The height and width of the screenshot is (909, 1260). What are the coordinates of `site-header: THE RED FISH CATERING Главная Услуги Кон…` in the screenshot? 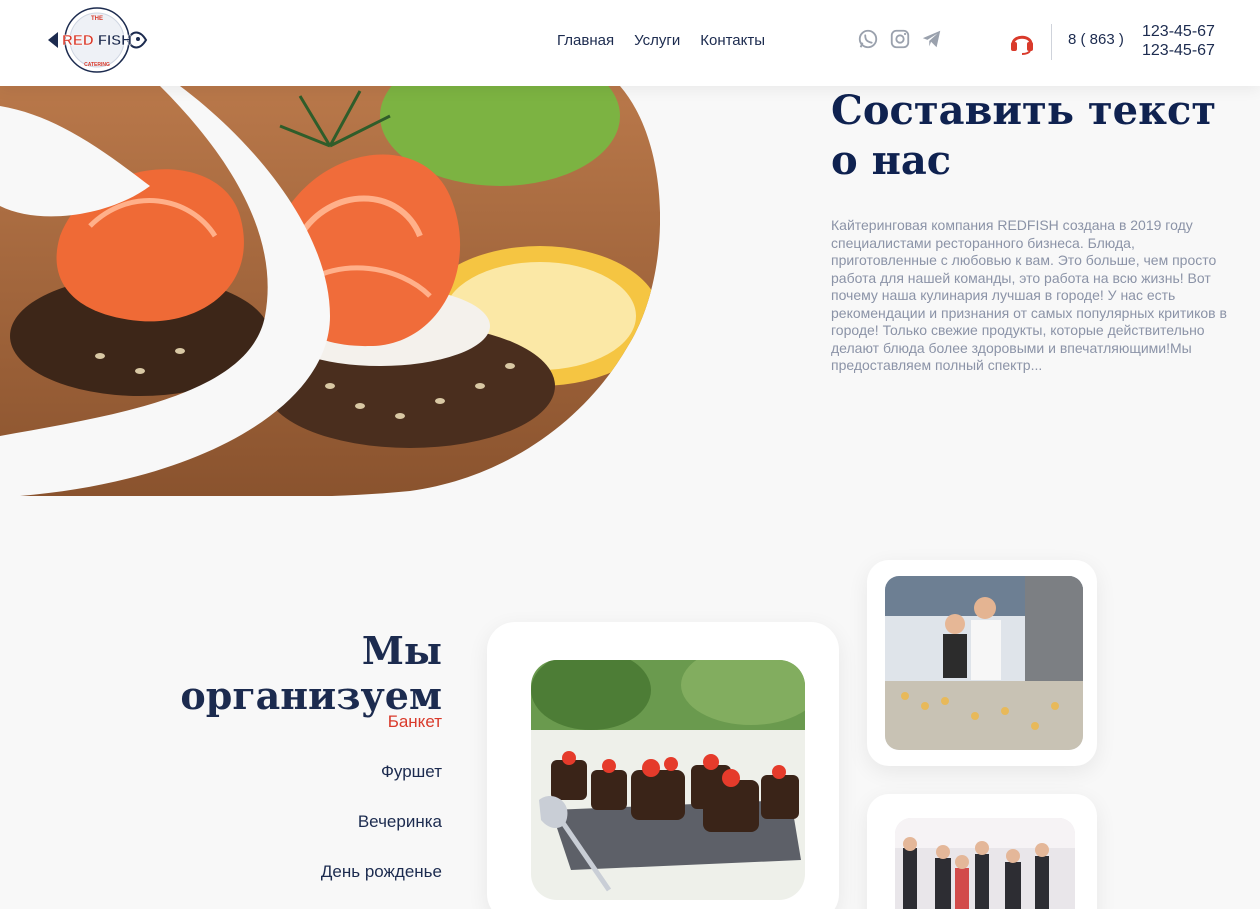 It's located at (630, 43).